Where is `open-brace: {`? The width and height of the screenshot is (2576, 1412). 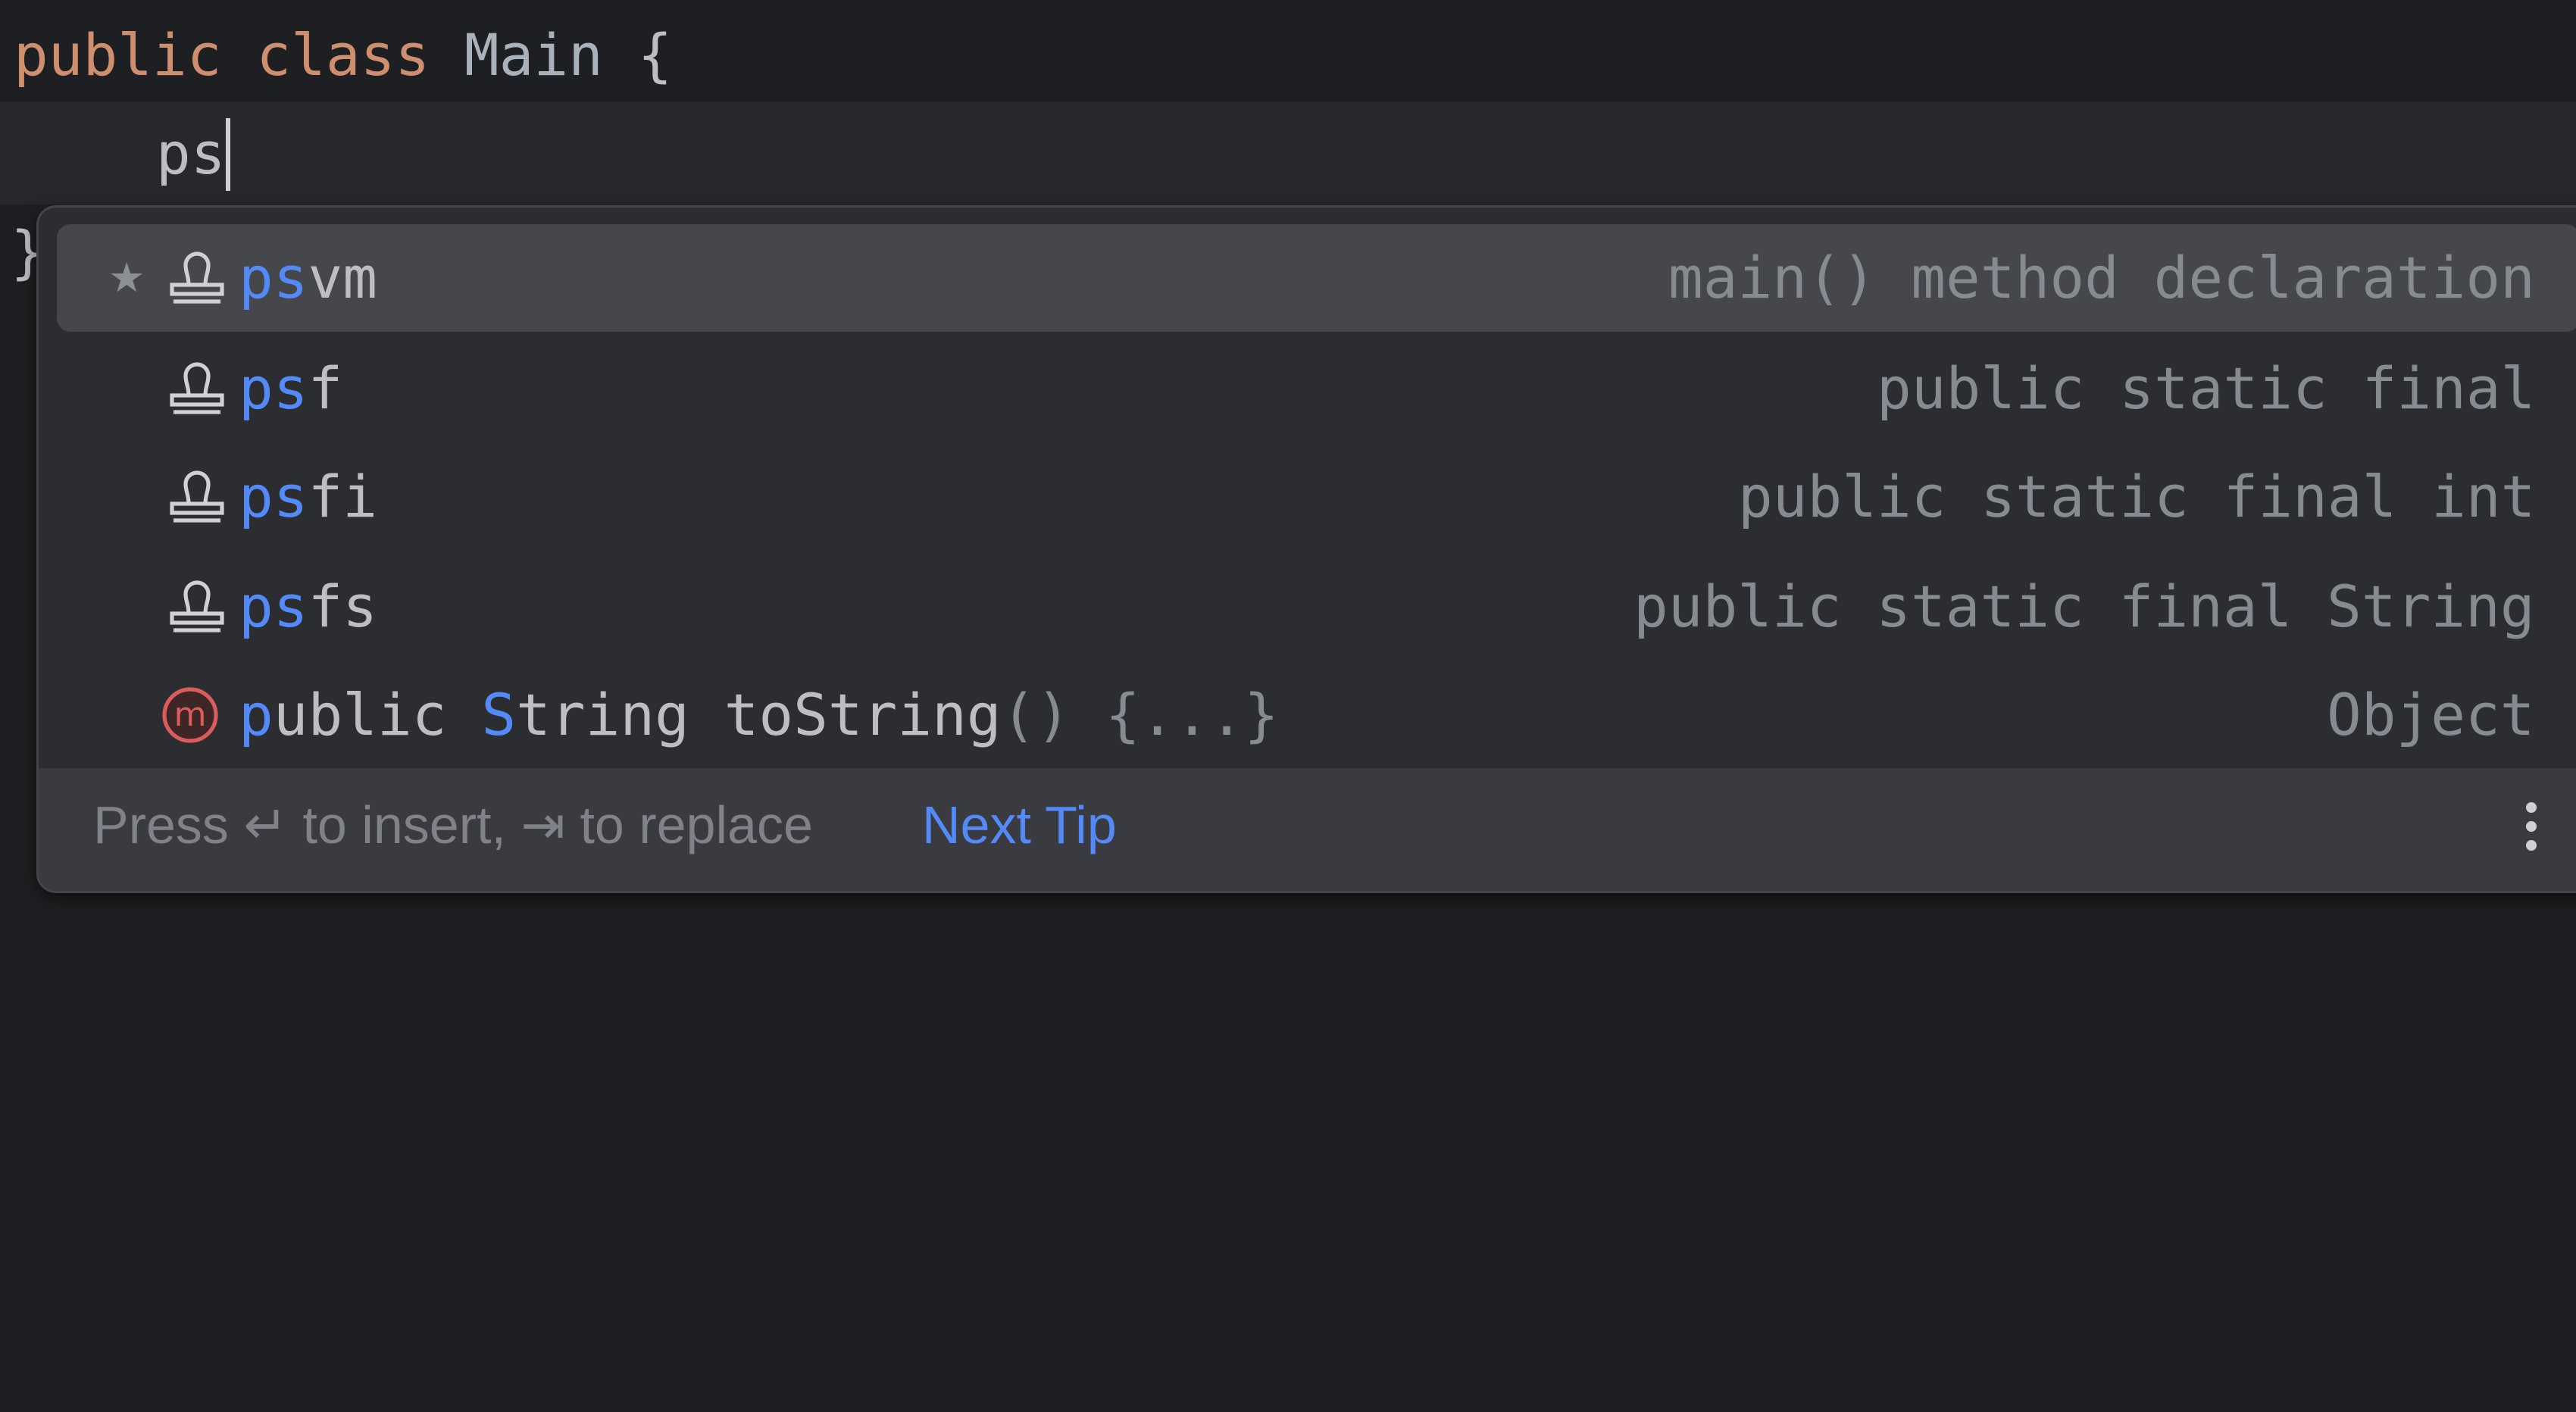
open-brace: { is located at coordinates (655, 55).